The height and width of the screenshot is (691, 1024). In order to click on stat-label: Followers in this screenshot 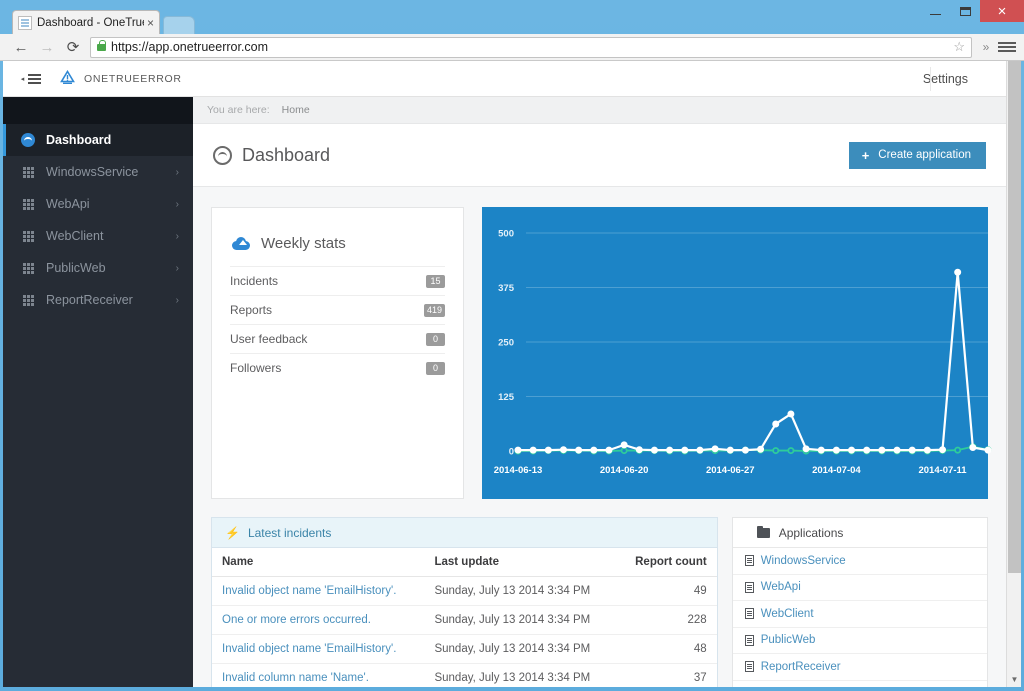, I will do `click(256, 368)`.